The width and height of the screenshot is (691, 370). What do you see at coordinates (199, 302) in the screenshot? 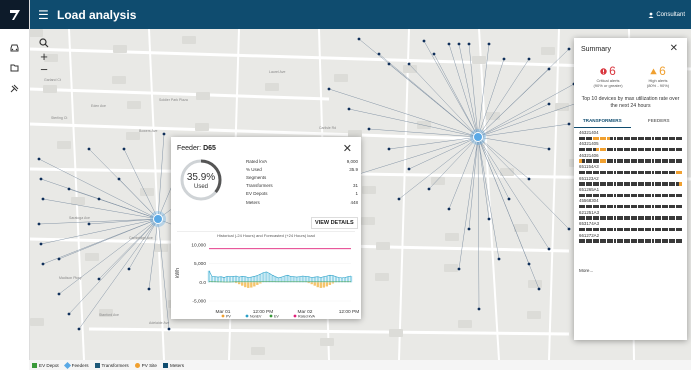
I see `y-tick-label: -5,000` at bounding box center [199, 302].